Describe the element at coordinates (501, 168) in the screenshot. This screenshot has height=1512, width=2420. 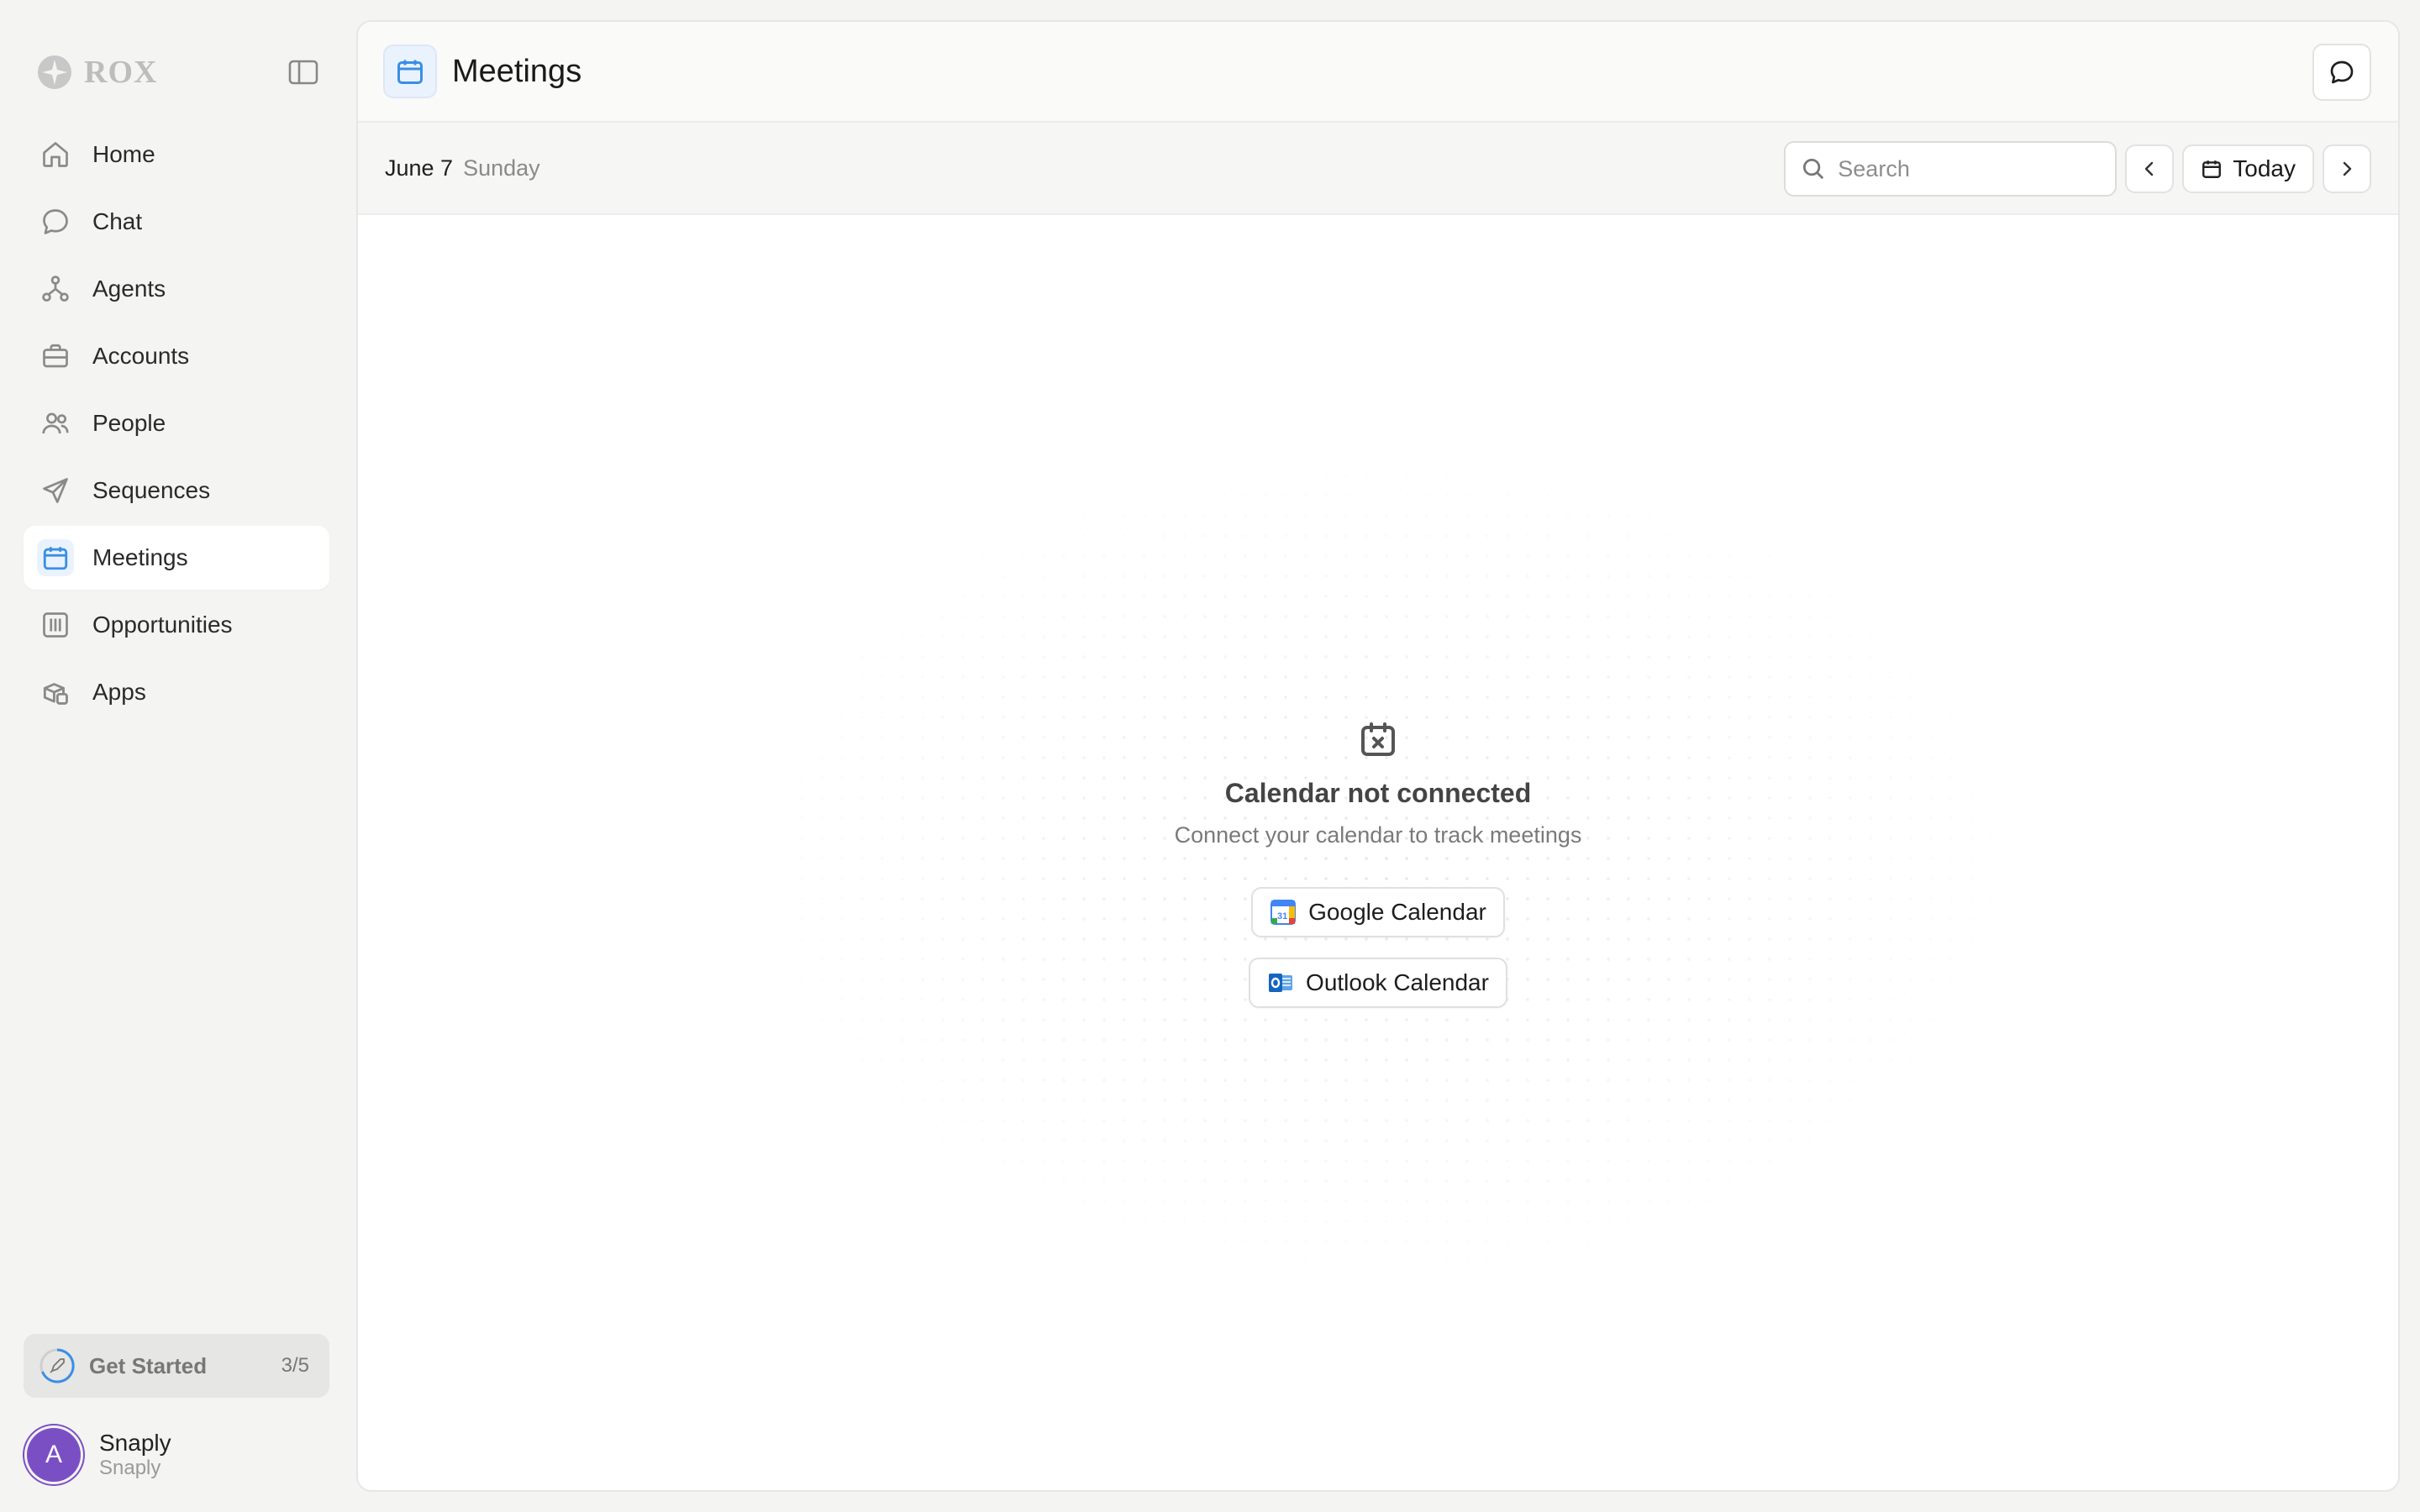
I see `current-weekday: Sunday` at that location.